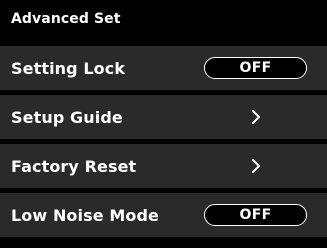 The height and width of the screenshot is (248, 327). I want to click on low-noise-mode-toggle: OFF, so click(255, 215).